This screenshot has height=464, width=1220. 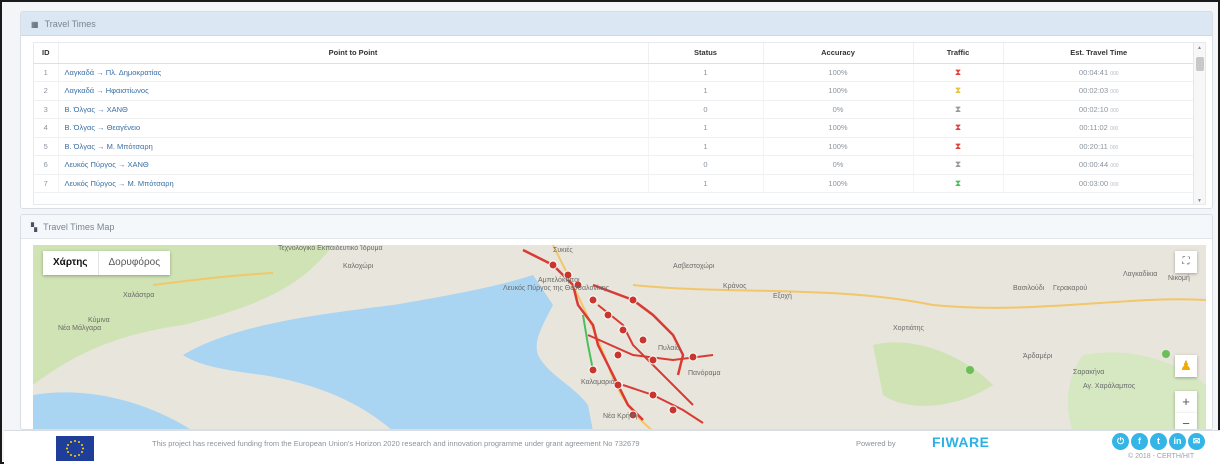 I want to click on cell-route: Β. Όλγας → Μ. Μπότσαρη, so click(x=353, y=146).